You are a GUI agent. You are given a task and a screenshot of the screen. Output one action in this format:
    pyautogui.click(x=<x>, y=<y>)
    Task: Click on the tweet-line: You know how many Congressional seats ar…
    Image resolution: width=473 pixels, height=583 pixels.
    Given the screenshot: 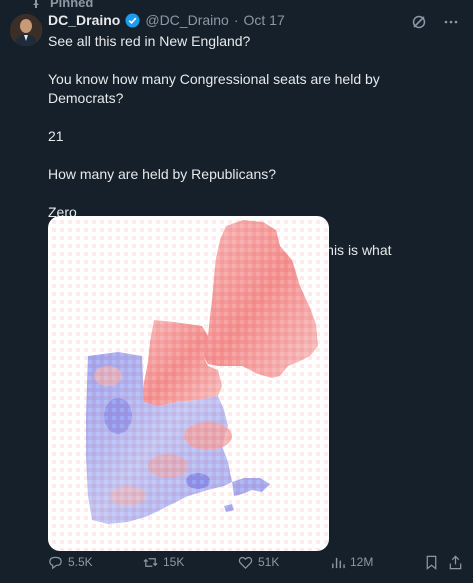 What is the action you would take?
    pyautogui.click(x=214, y=88)
    